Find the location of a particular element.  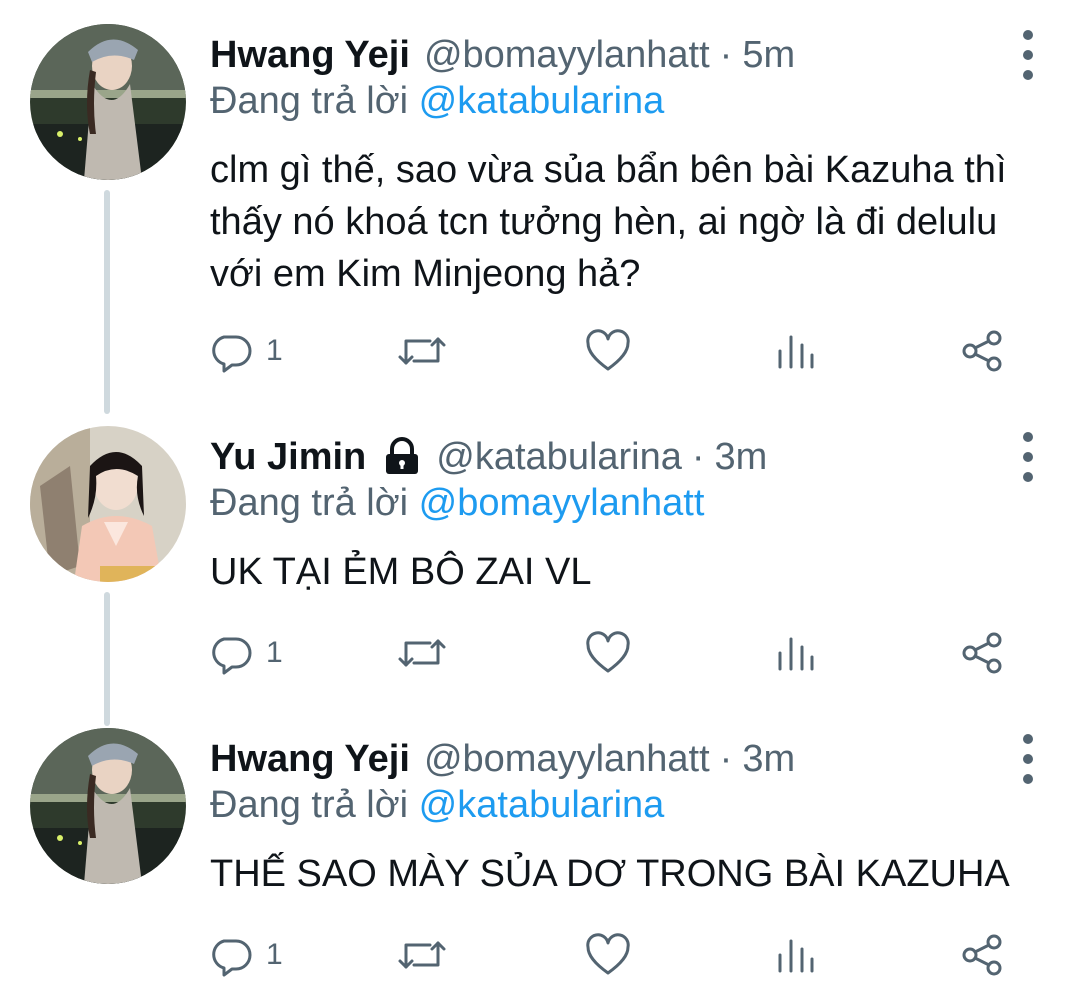

timestamp: 5m is located at coordinates (768, 55).